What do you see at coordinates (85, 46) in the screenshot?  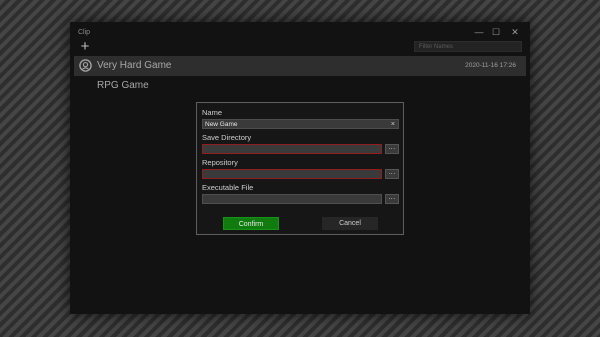 I see `add-game-button: +` at bounding box center [85, 46].